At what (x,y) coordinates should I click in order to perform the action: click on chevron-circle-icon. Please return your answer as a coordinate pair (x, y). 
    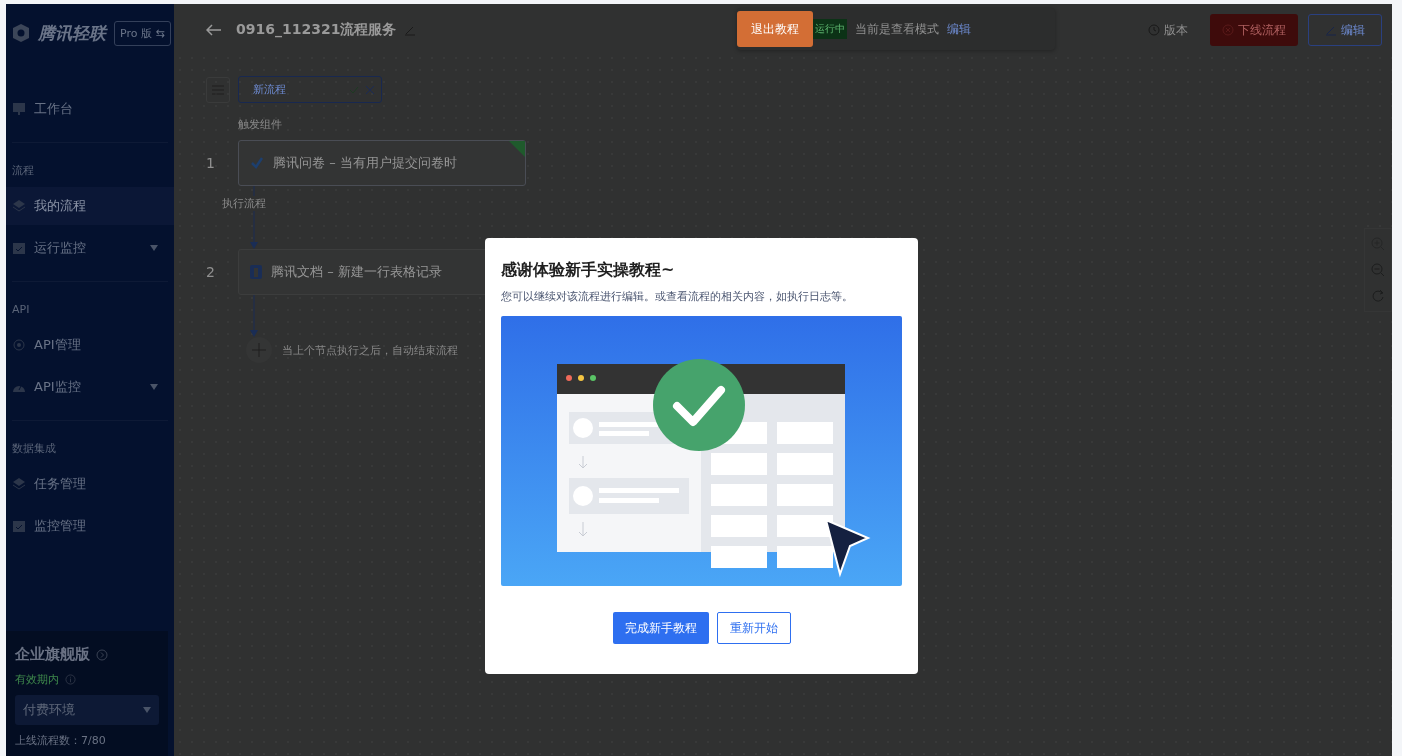
    Looking at the image, I should click on (102, 654).